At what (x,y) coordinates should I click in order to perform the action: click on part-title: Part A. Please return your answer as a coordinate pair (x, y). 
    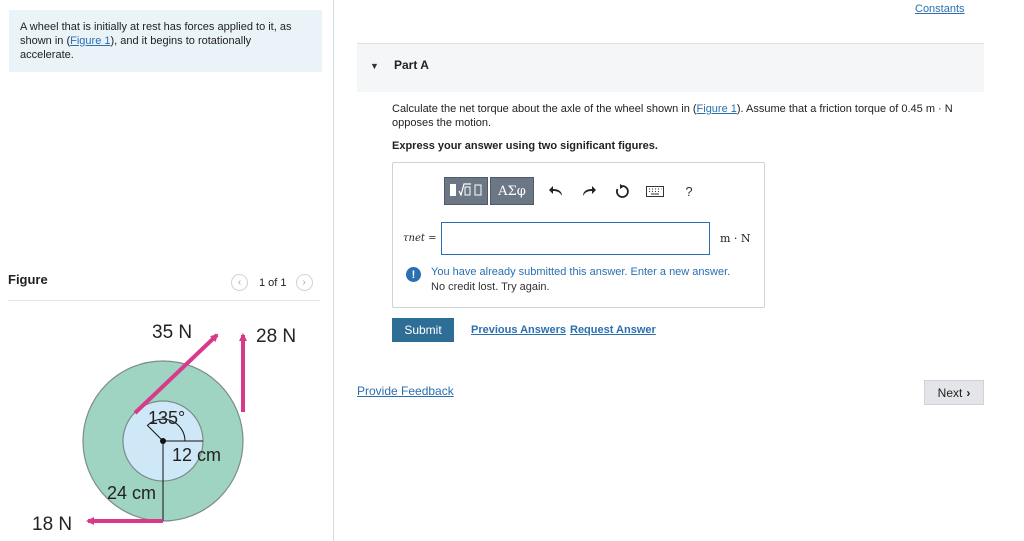
    Looking at the image, I should click on (411, 65).